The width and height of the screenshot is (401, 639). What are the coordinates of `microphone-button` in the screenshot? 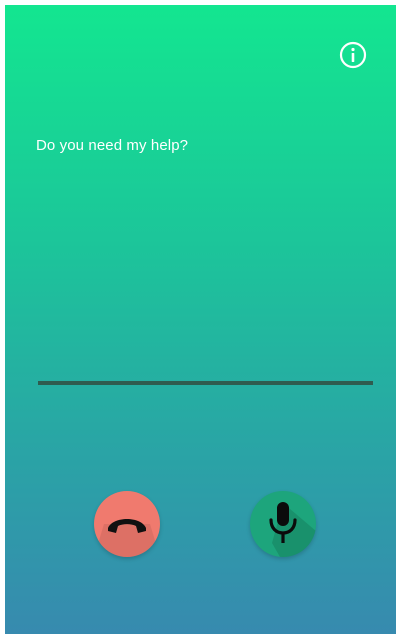 It's located at (283, 524).